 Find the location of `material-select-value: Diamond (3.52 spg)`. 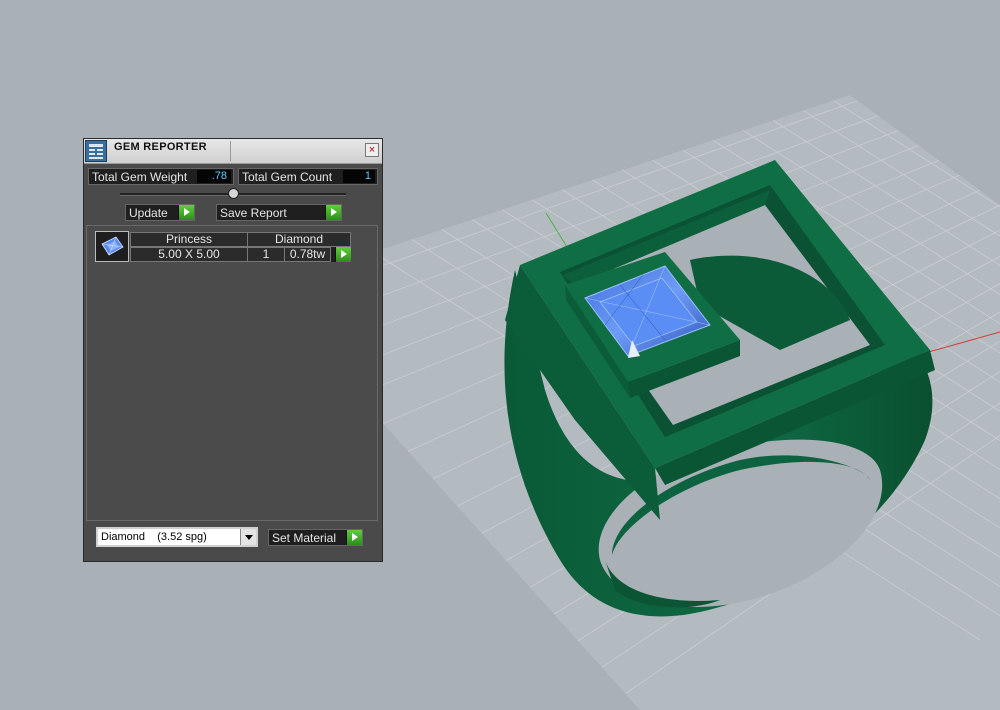

material-select-value: Diamond (3.52 spg) is located at coordinates (154, 537).